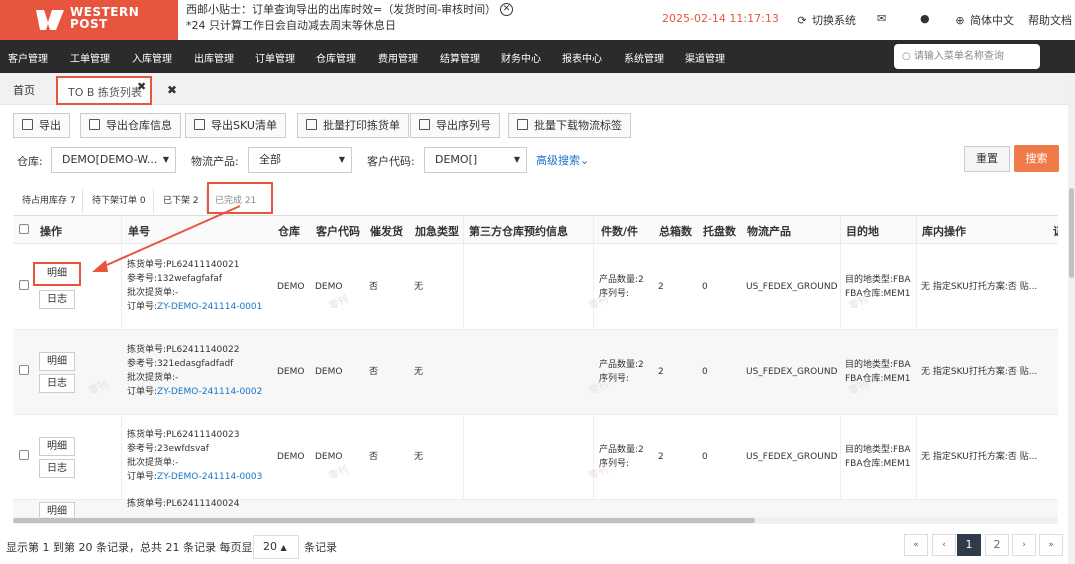 This screenshot has width=1075, height=564. What do you see at coordinates (353, 125) in the screenshot?
I see `batch-print-pick-button: 批量打印拣货单` at bounding box center [353, 125].